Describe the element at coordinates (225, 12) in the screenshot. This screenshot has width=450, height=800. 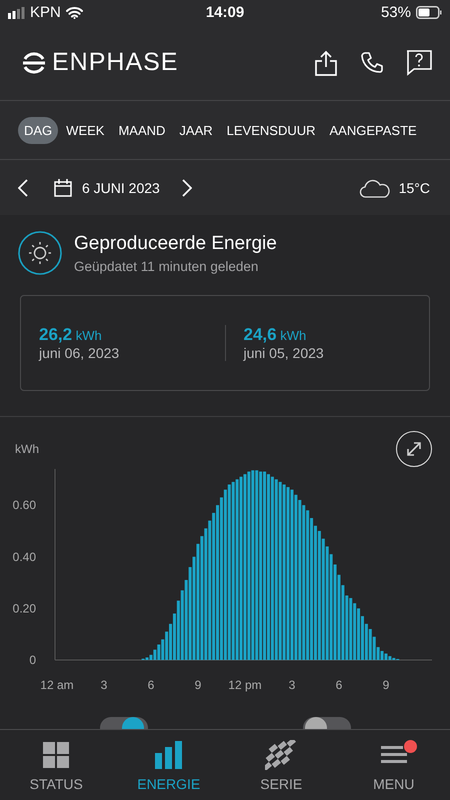
I see `clock: 14:09` at that location.